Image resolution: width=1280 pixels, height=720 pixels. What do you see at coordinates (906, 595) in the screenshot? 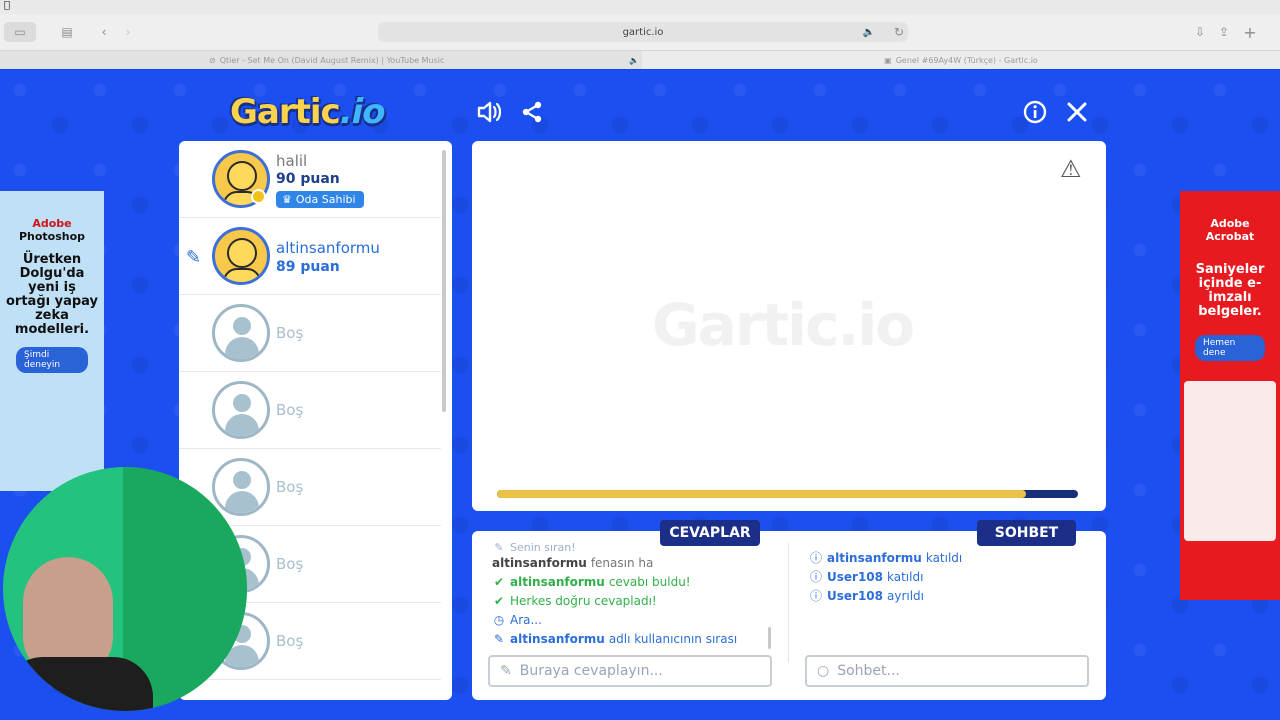
I see `chat-text: ayrıldı` at bounding box center [906, 595].